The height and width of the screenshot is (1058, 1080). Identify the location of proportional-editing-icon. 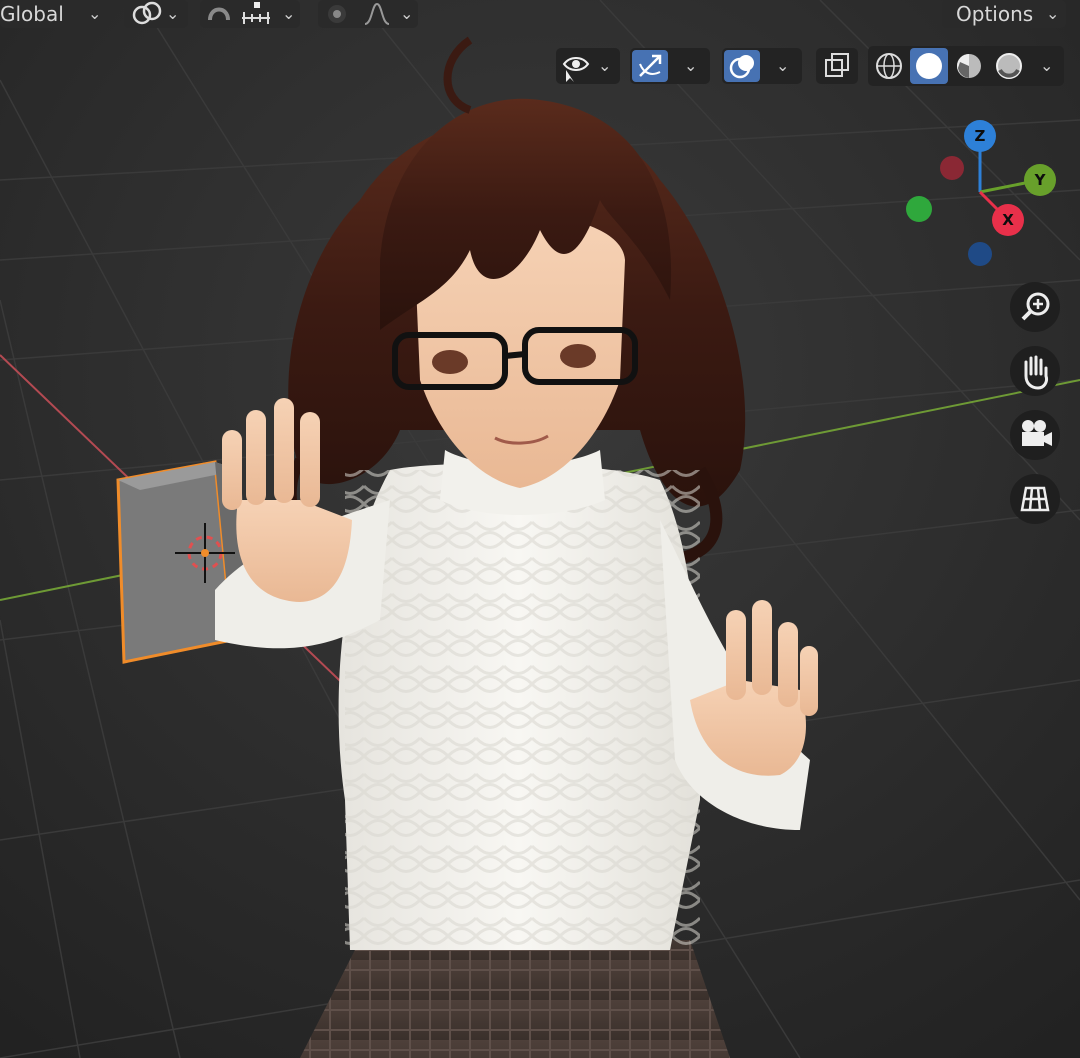
(337, 14).